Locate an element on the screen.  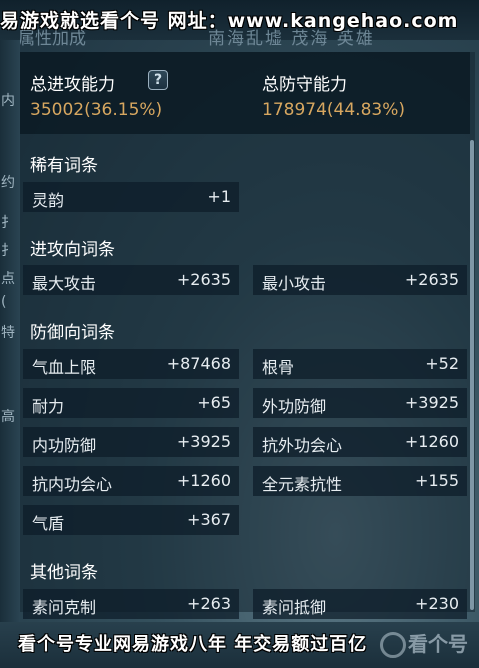
left-side-panel-strip: 内 约 扌 扌 点 ( 特 高 is located at coordinates (10, 354).